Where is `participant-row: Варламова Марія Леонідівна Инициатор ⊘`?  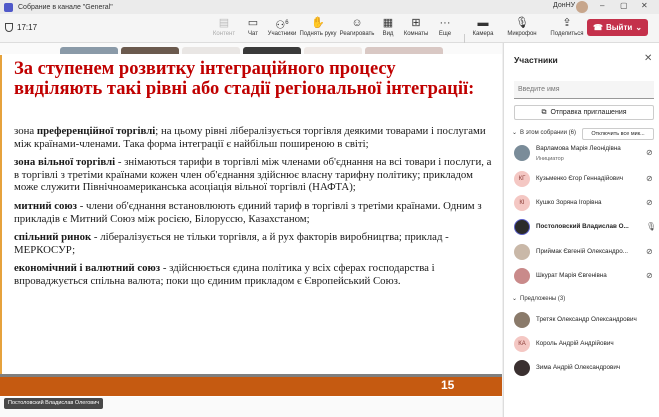 participant-row: Варламова Марія Леонідівна Инициатор ⊘ is located at coordinates (584, 154).